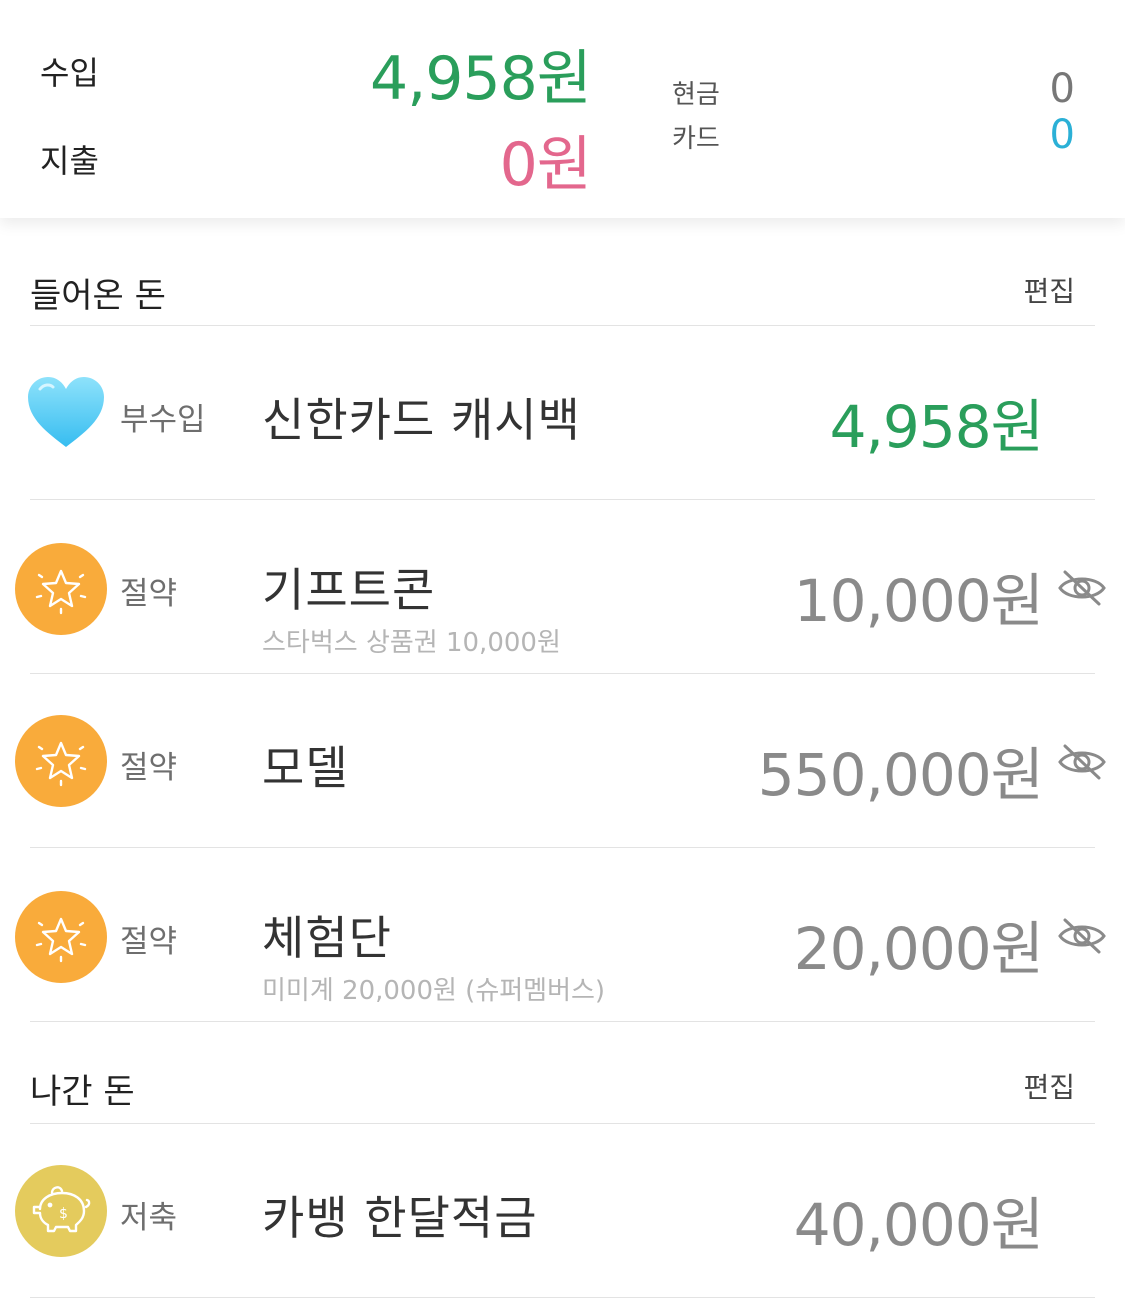  I want to click on list-item: 절약 체험단 미미계 20,000원 (슈퍼멤버스) 20,000원, so click(562, 935).